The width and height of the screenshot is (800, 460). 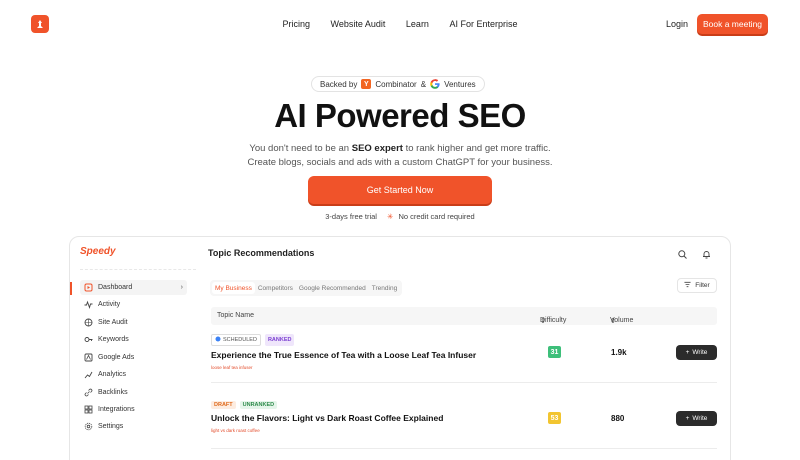 What do you see at coordinates (377, 148) in the screenshot?
I see `hero-sub-bold: SEO expert` at bounding box center [377, 148].